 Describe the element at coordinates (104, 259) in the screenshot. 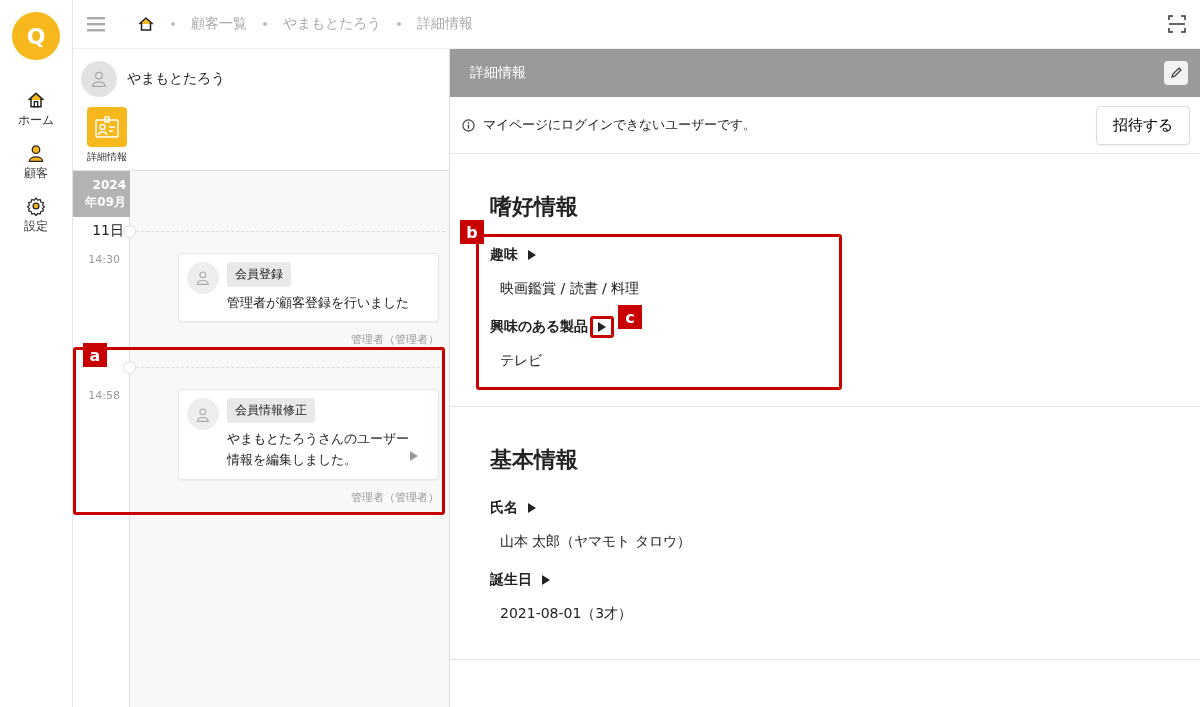

I see `event-time: 14:30` at that location.